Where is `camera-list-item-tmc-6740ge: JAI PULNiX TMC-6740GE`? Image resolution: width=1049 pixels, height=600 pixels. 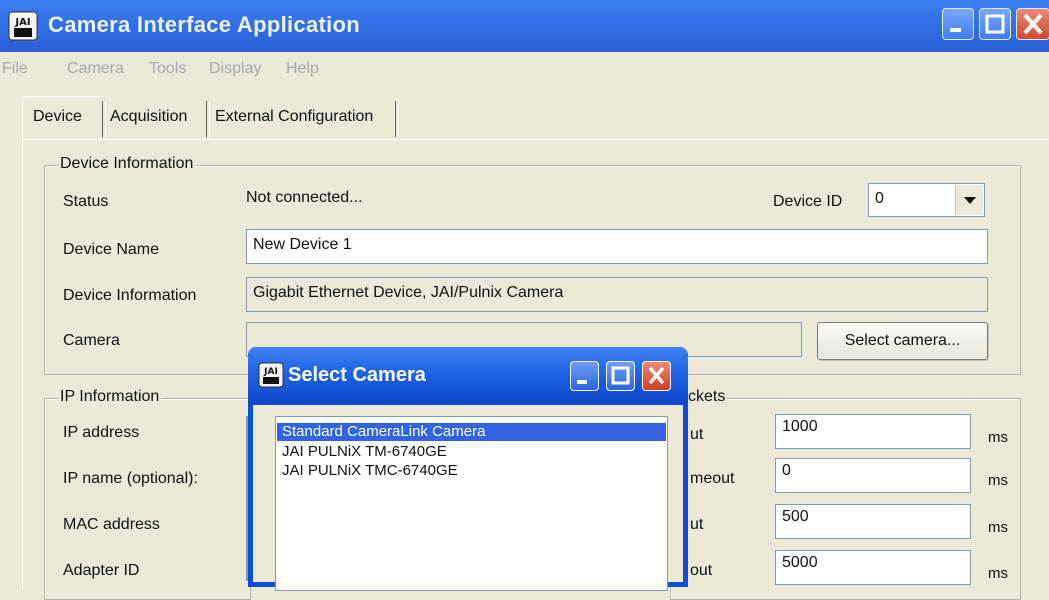
camera-list-item-tmc-6740ge: JAI PULNiX TMC-6740GE is located at coordinates (370, 471).